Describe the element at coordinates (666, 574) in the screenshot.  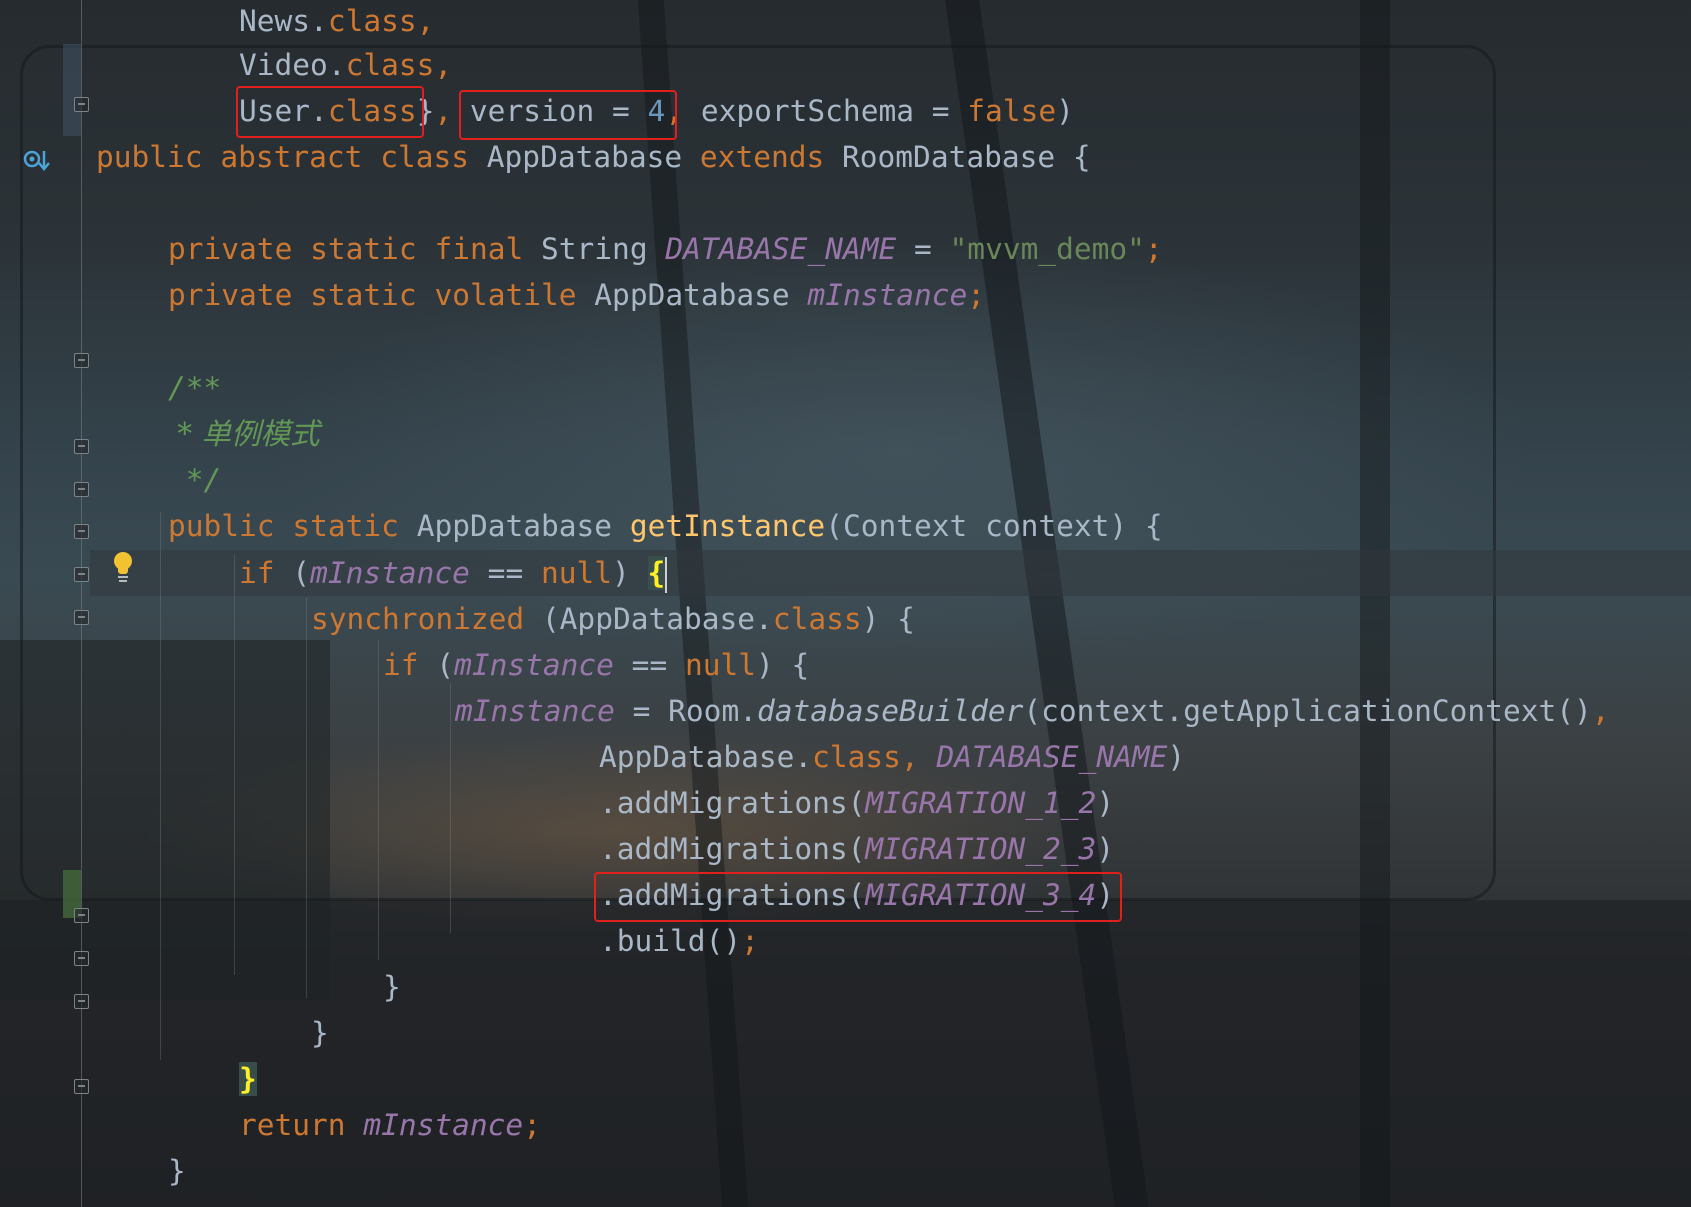
I see `text-caret` at that location.